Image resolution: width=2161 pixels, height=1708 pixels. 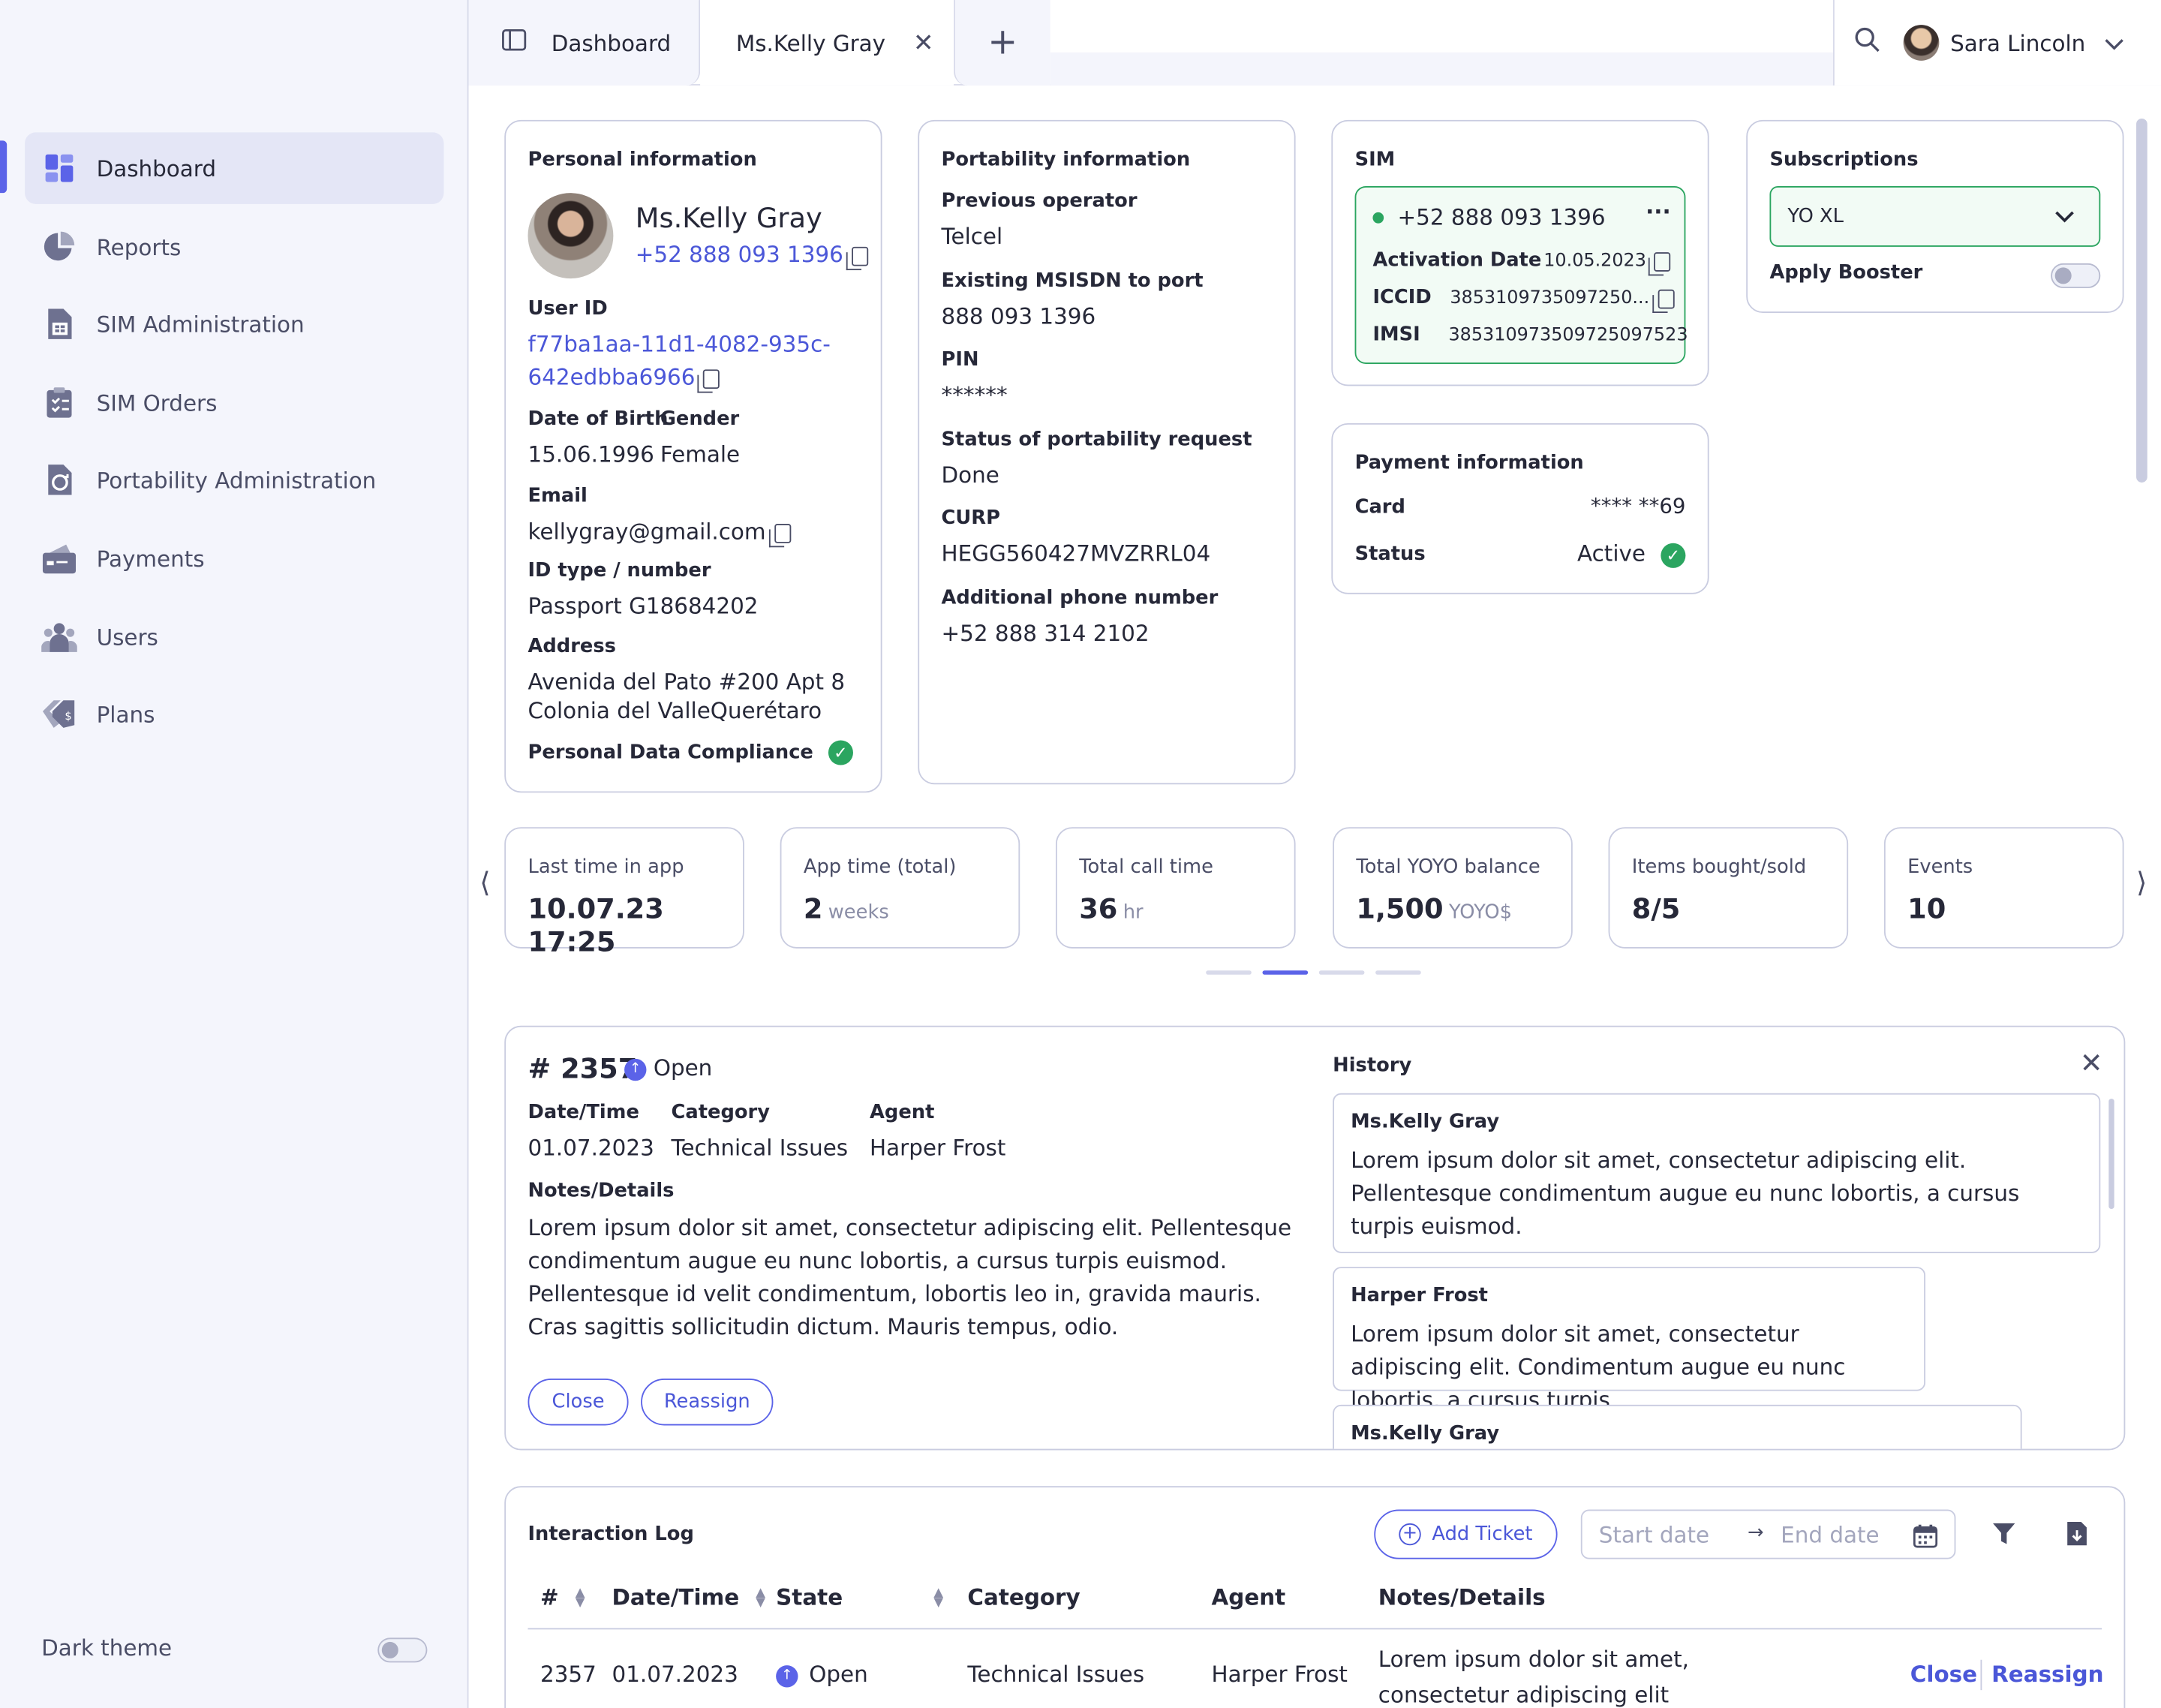 I want to click on calendar-icon, so click(x=1925, y=1538).